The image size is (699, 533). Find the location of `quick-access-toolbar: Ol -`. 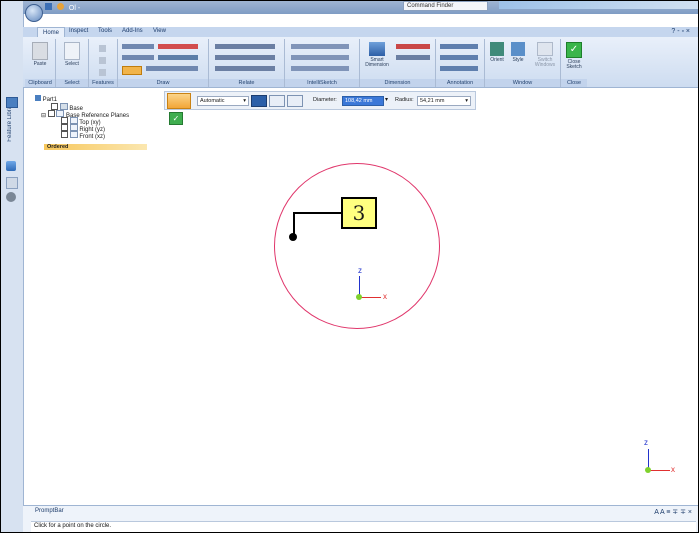

quick-access-toolbar: Ol - is located at coordinates (62, 7).